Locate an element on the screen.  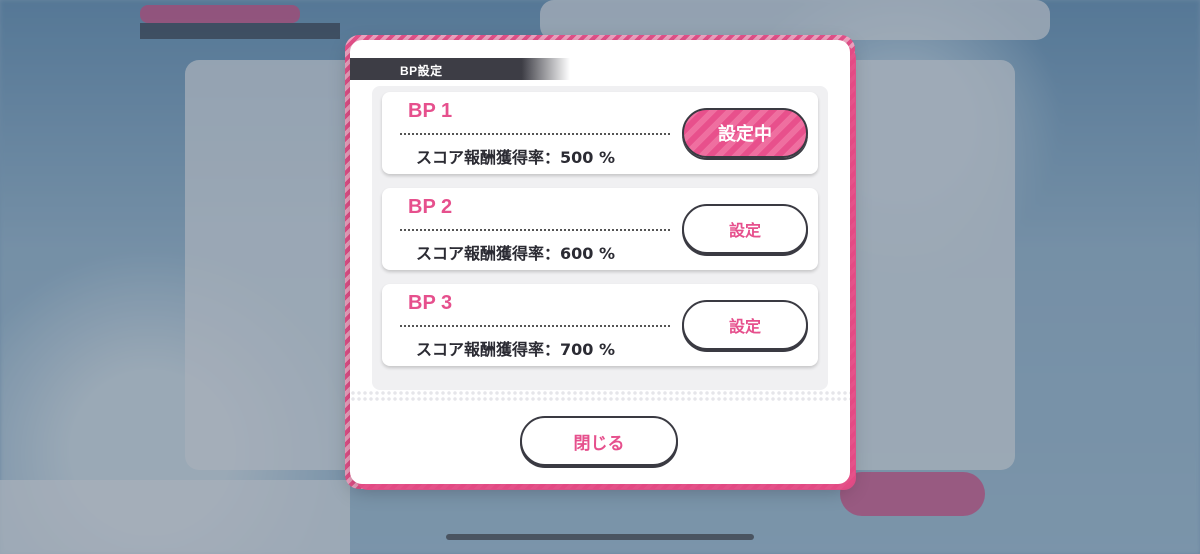
bp-name: BP 3 is located at coordinates (430, 303).